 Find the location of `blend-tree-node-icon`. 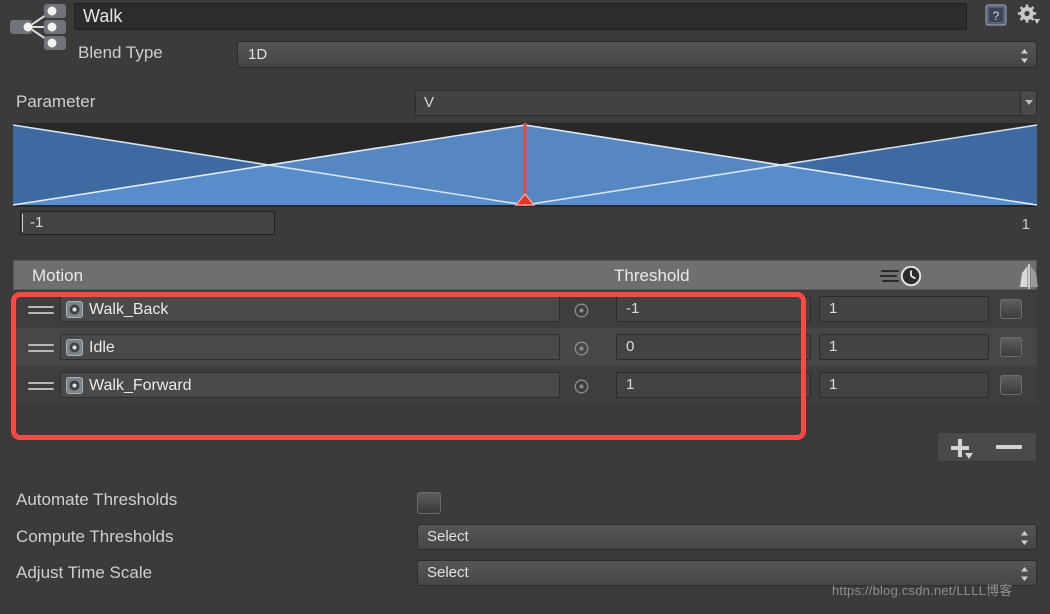

blend-tree-node-icon is located at coordinates (39, 27).